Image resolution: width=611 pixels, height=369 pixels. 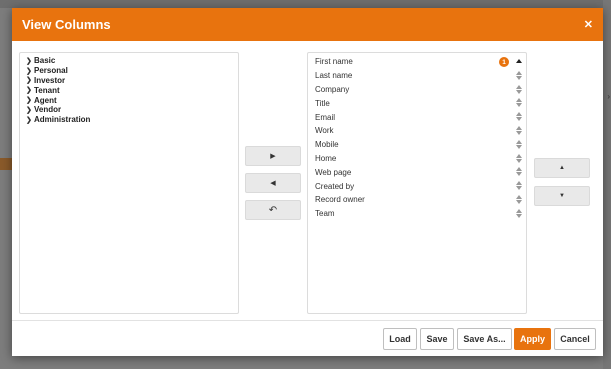 I want to click on dialog-title: View Columns, so click(x=66, y=24).